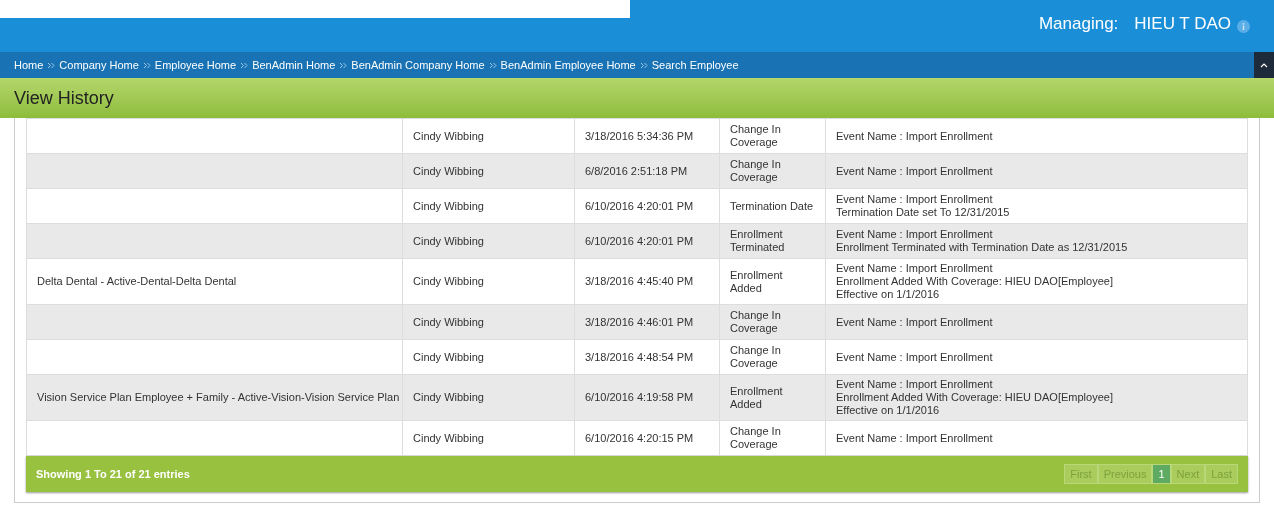  What do you see at coordinates (647, 322) in the screenshot?
I see `date-cell: 3/18/2016 4:46:01 PM` at bounding box center [647, 322].